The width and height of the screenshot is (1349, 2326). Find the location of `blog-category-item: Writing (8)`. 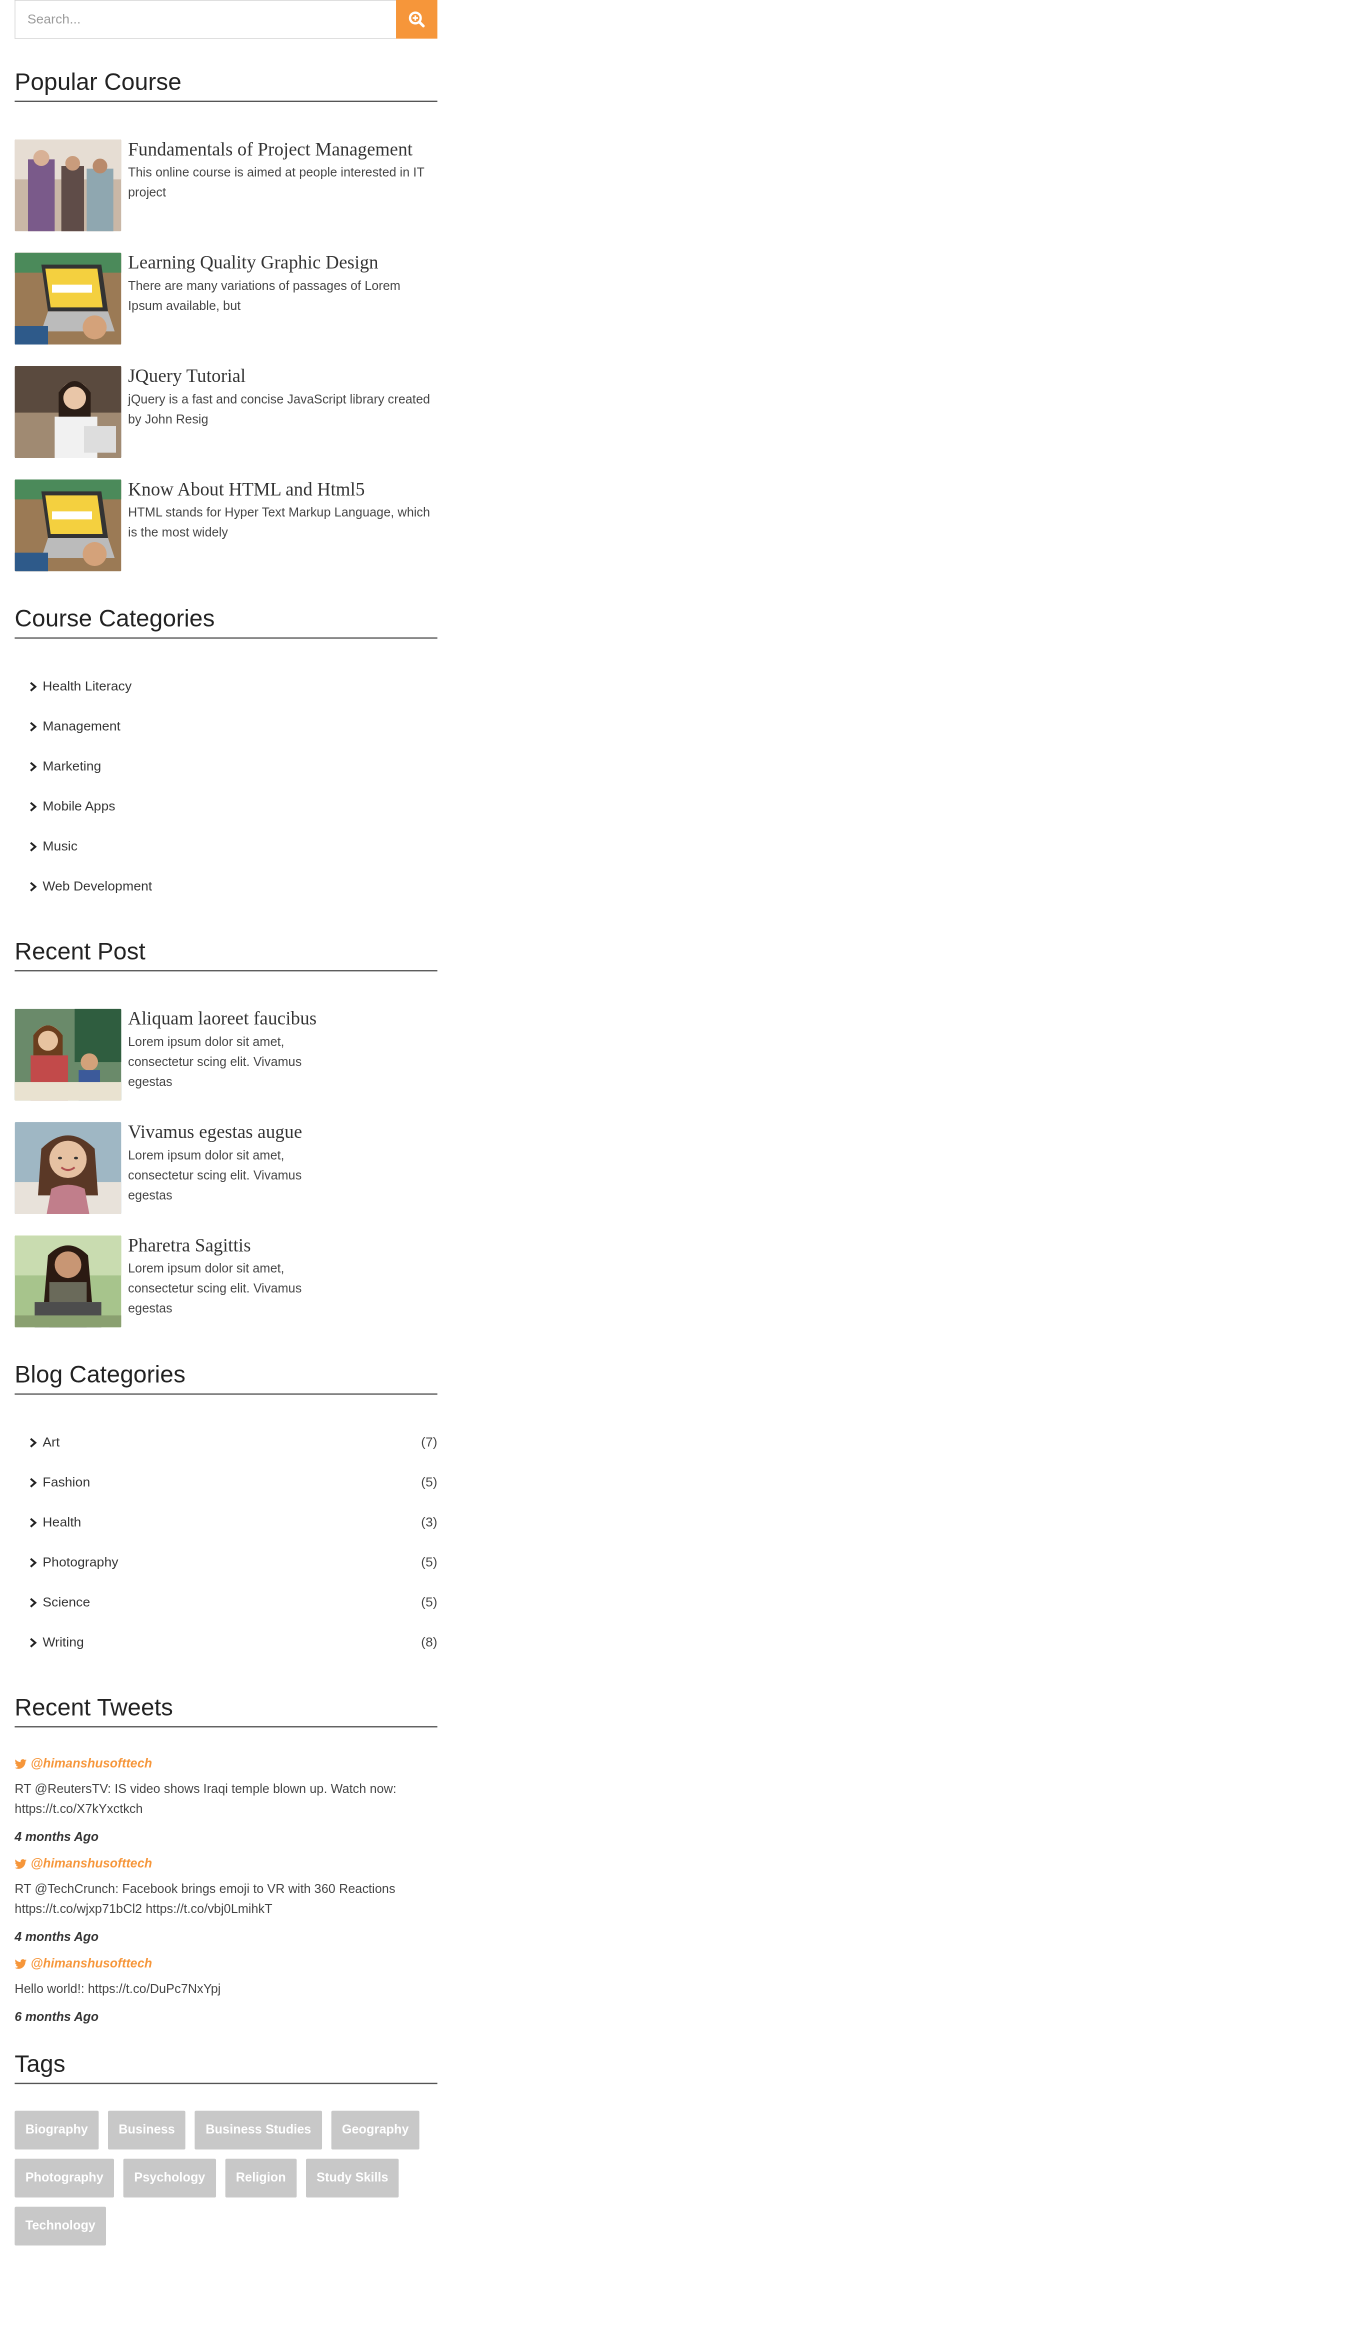

blog-category-item: Writing (8) is located at coordinates (232, 1643).